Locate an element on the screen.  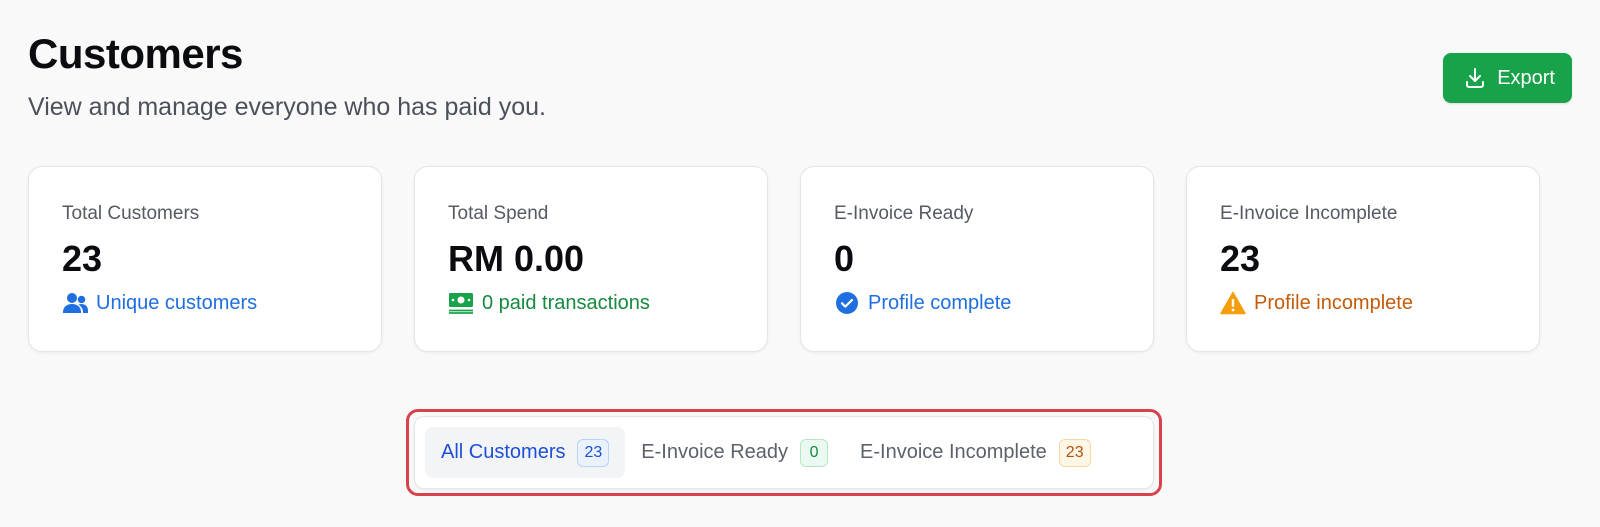
card-footer-text: 0 paid transactions is located at coordinates (566, 303).